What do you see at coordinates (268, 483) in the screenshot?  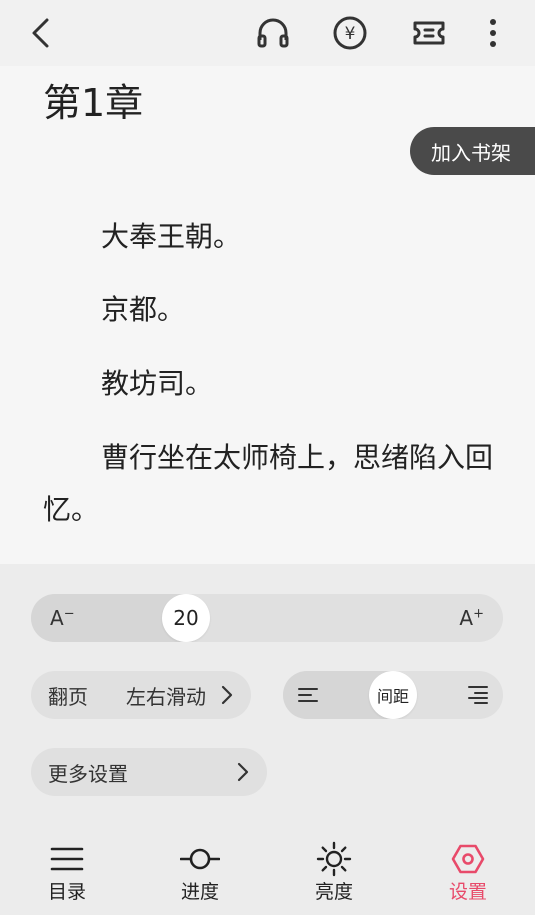 I see `paragraph: 曹行坐在太师椅上，思绪陷入回忆。` at bounding box center [268, 483].